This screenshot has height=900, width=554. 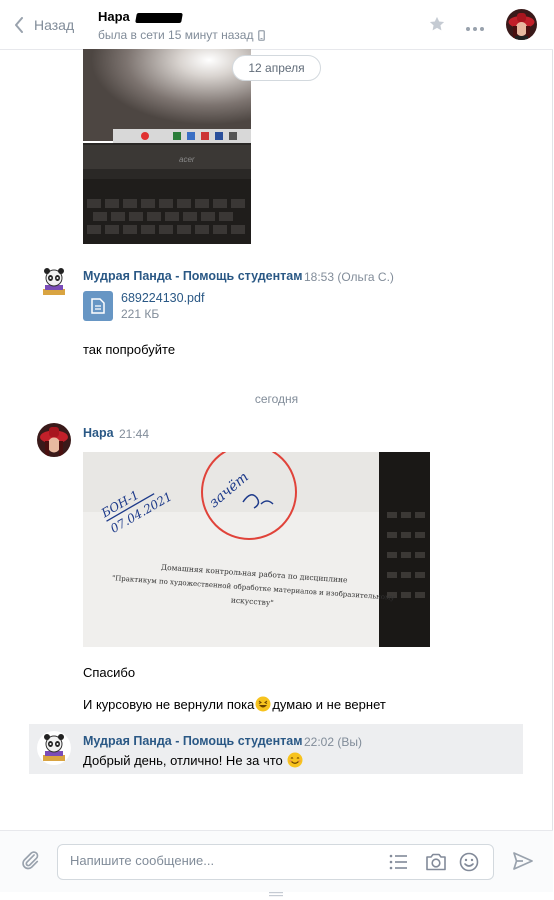 I want to click on message-time: 22:02 (Вы), so click(x=333, y=742).